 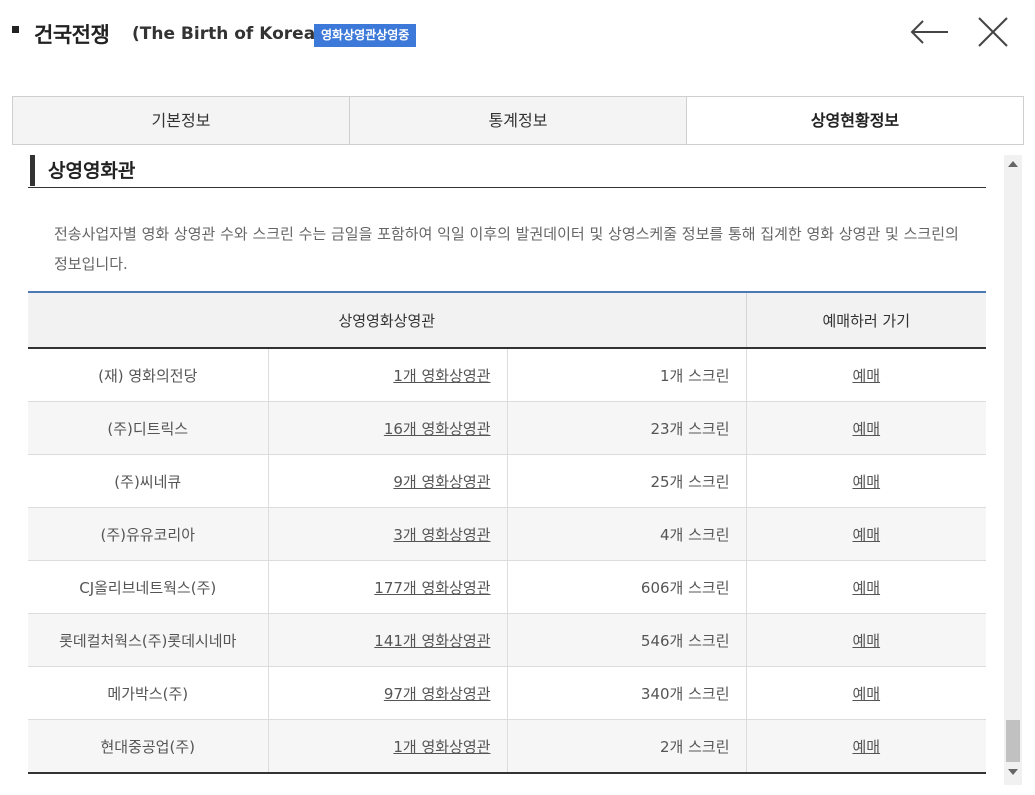 I want to click on header-booking: 예매하러 가기, so click(x=865, y=320).